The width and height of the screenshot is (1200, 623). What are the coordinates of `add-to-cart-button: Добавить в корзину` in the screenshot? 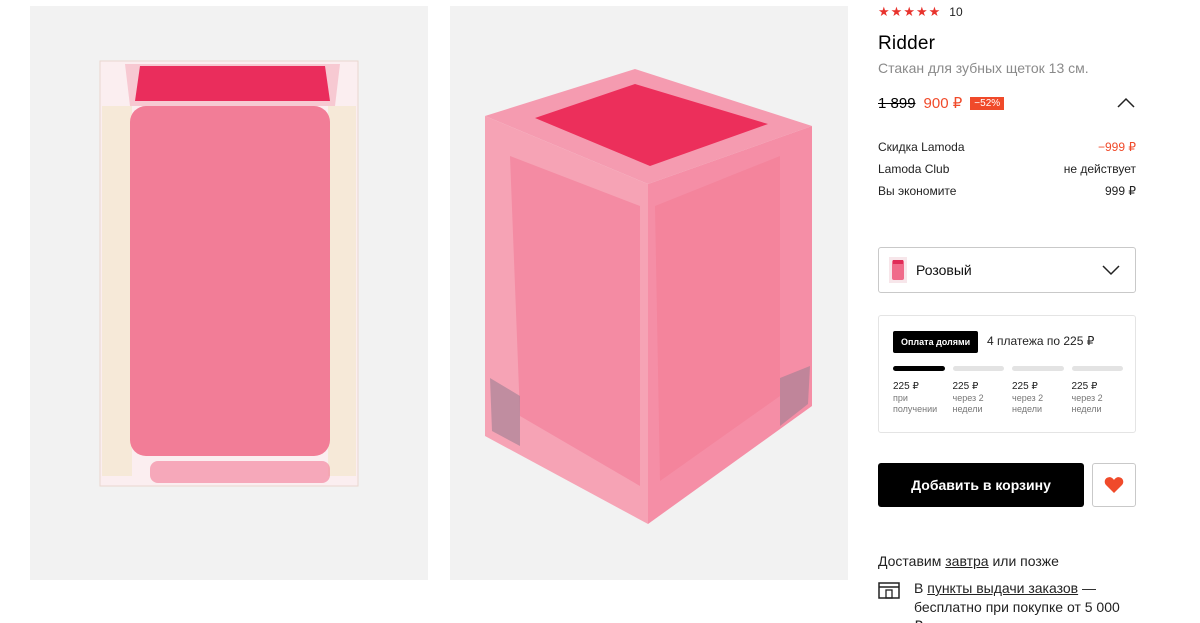 It's located at (981, 485).